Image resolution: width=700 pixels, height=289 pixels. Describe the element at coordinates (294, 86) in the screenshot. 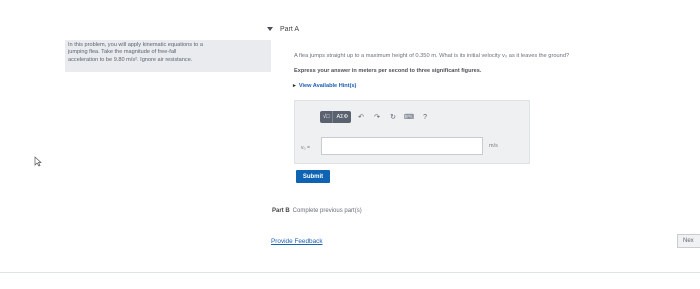

I see `expand-triangle-icon: ▸` at that location.